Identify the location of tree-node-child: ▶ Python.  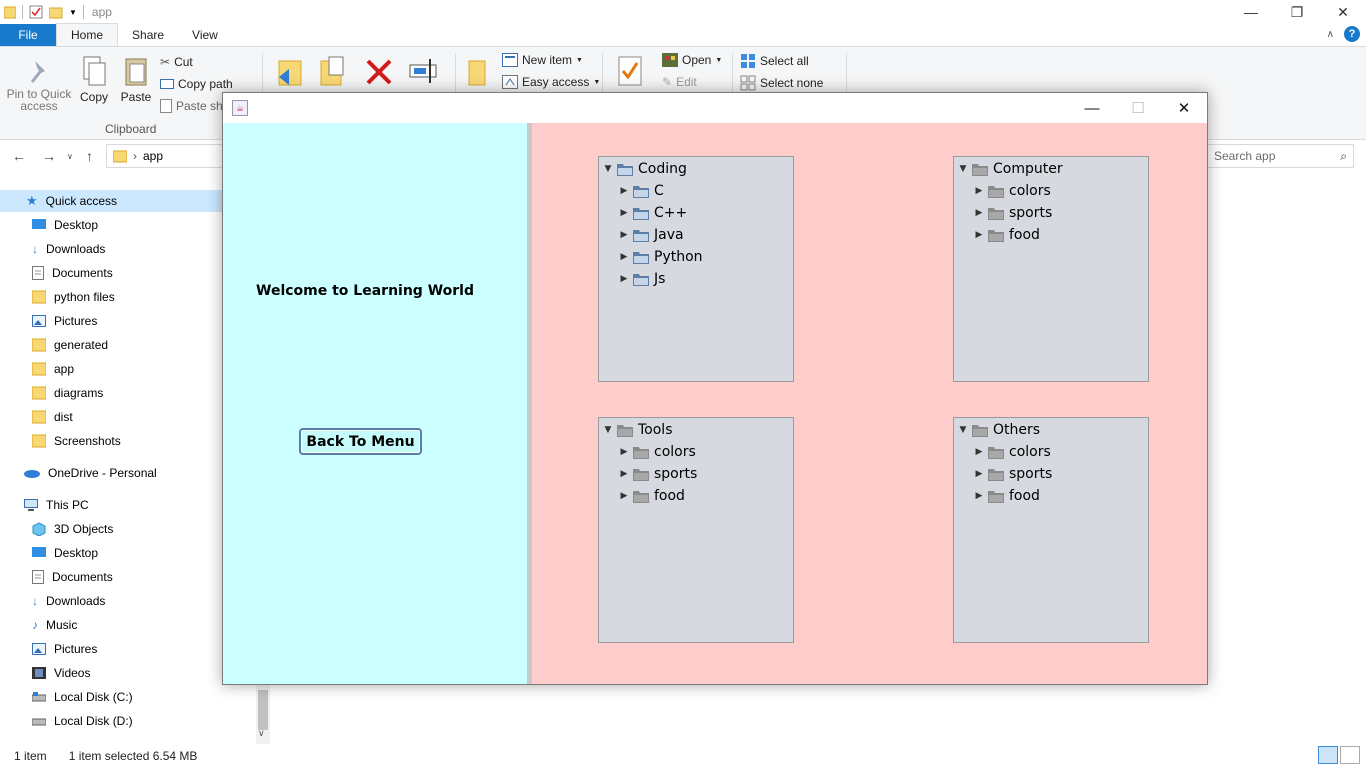
(660, 257).